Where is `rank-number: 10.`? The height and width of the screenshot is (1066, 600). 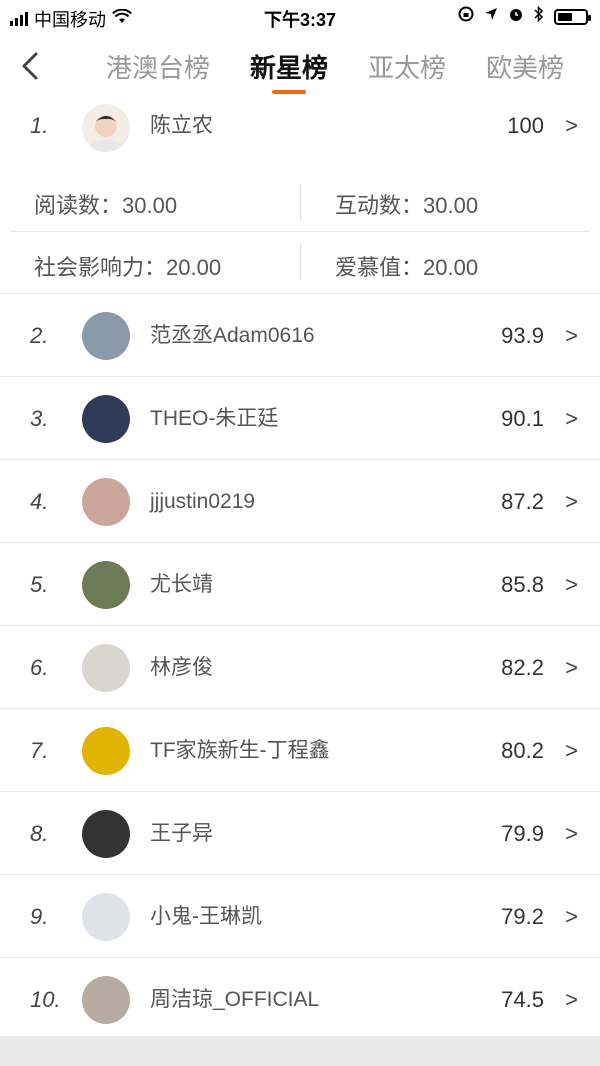 rank-number: 10. is located at coordinates (45, 999).